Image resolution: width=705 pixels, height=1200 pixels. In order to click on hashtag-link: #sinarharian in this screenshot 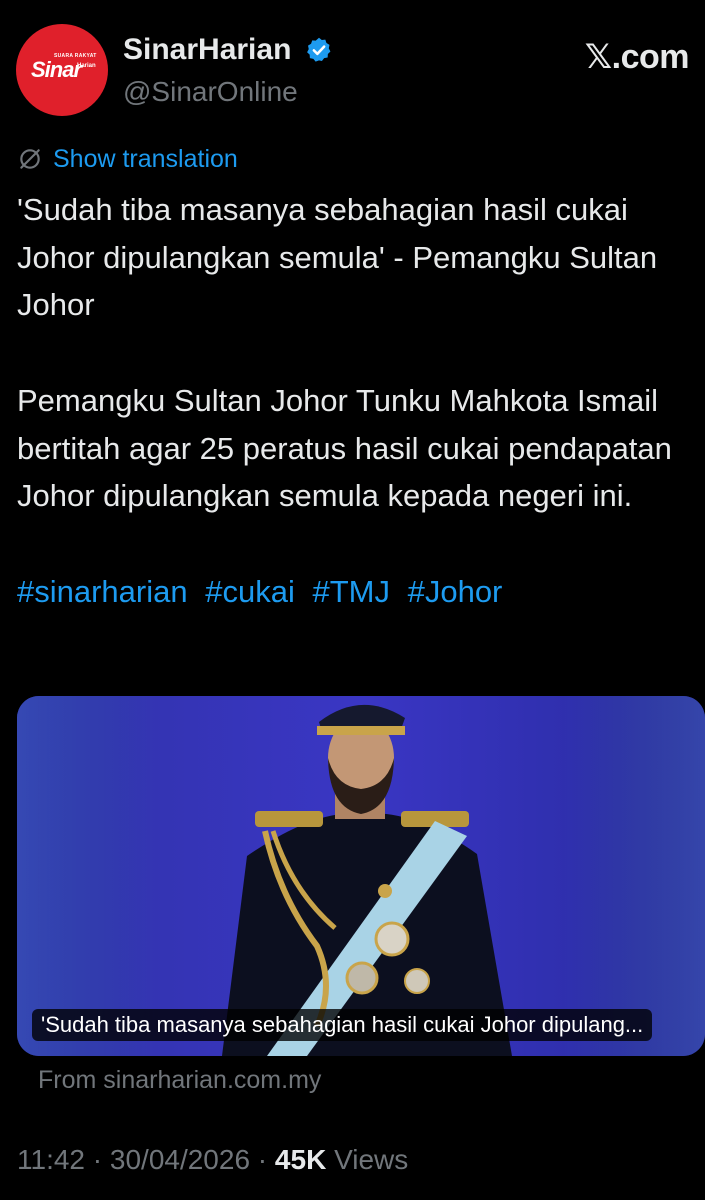, I will do `click(102, 591)`.